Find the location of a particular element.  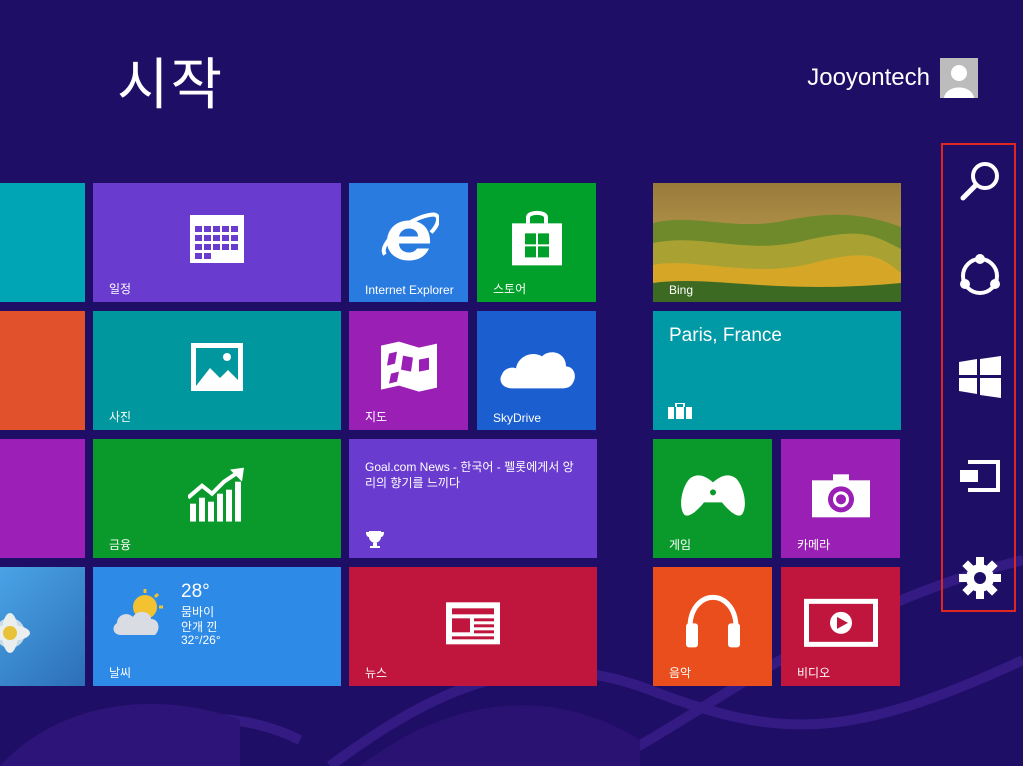

weather-cloud-sun-icon is located at coordinates (138, 612).